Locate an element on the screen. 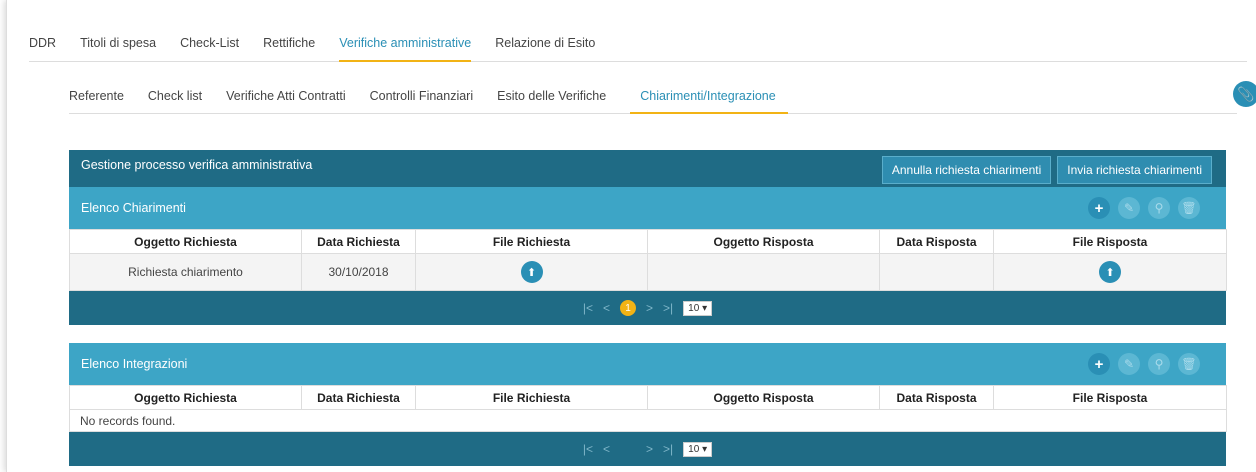 This screenshot has height=472, width=1256. page-number: 1 is located at coordinates (628, 308).